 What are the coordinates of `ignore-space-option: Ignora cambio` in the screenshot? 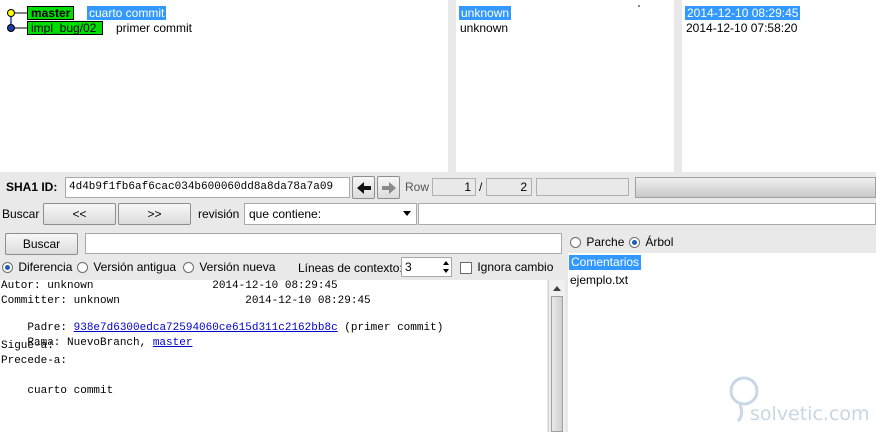 It's located at (506, 267).